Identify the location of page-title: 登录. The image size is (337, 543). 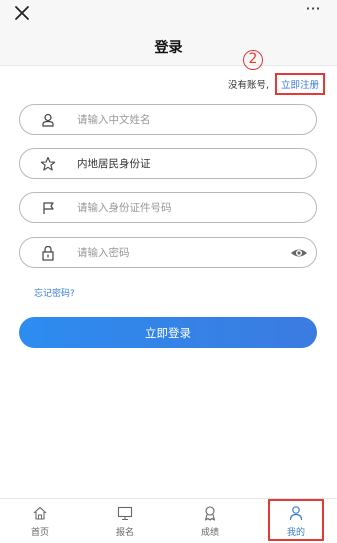
(168, 48).